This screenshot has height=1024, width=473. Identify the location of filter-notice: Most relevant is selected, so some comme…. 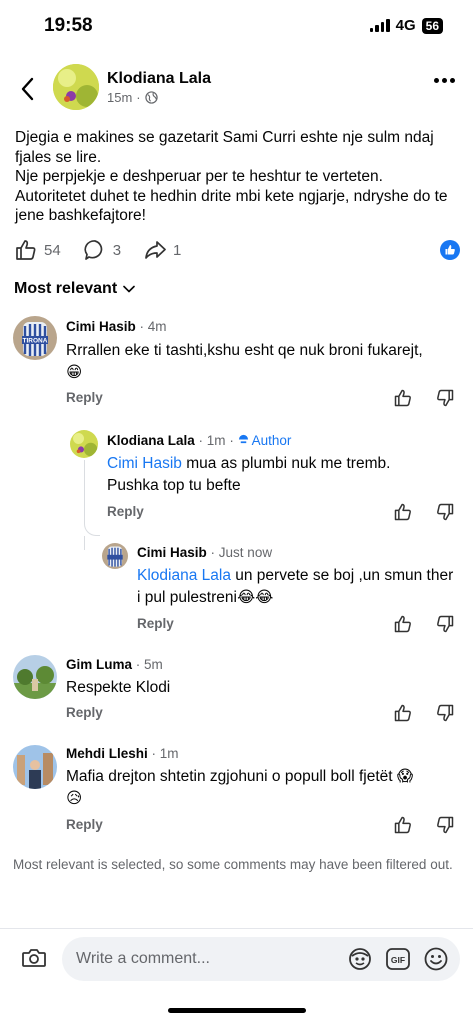
(233, 864).